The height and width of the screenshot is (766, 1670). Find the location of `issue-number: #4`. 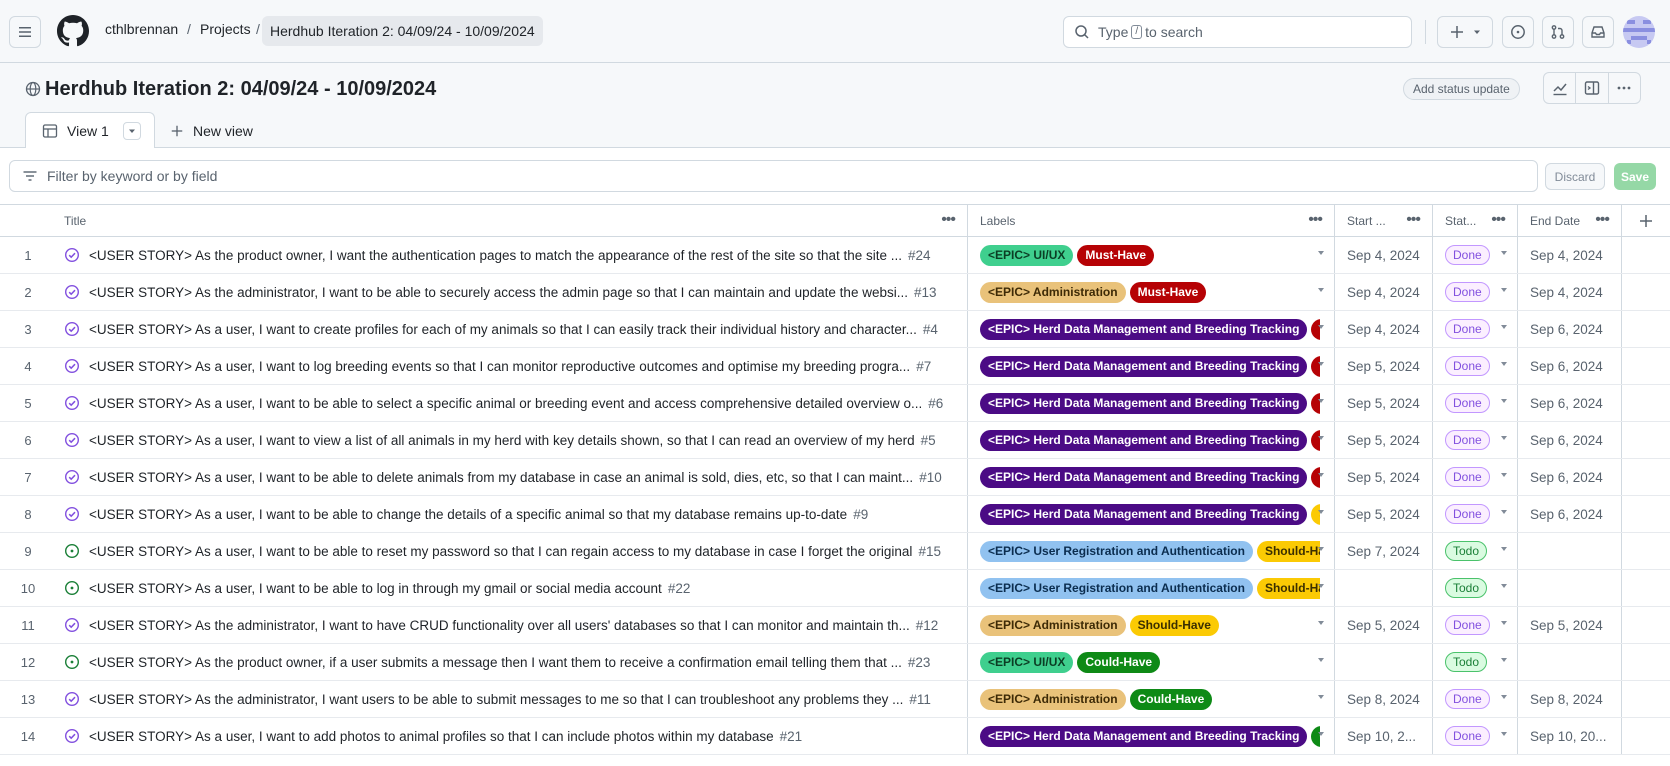

issue-number: #4 is located at coordinates (930, 329).